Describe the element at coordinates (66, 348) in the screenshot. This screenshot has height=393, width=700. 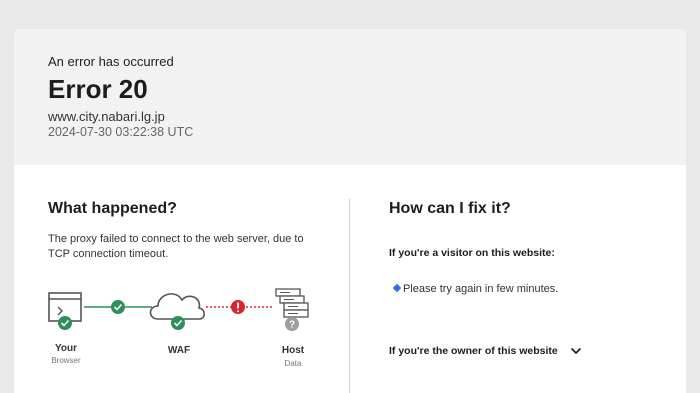
I see `browser-label: Your` at that location.